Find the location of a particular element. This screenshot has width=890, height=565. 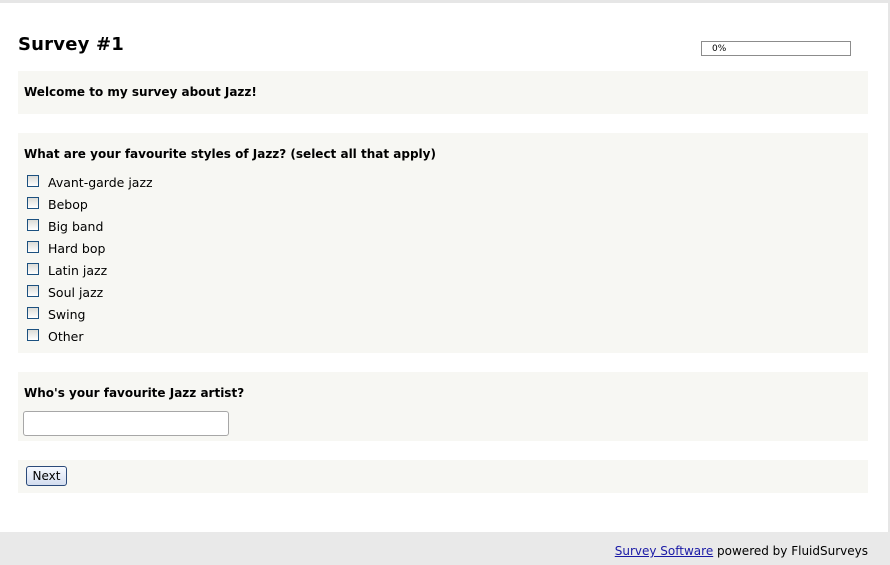

option-label: Latin jazz is located at coordinates (78, 270).